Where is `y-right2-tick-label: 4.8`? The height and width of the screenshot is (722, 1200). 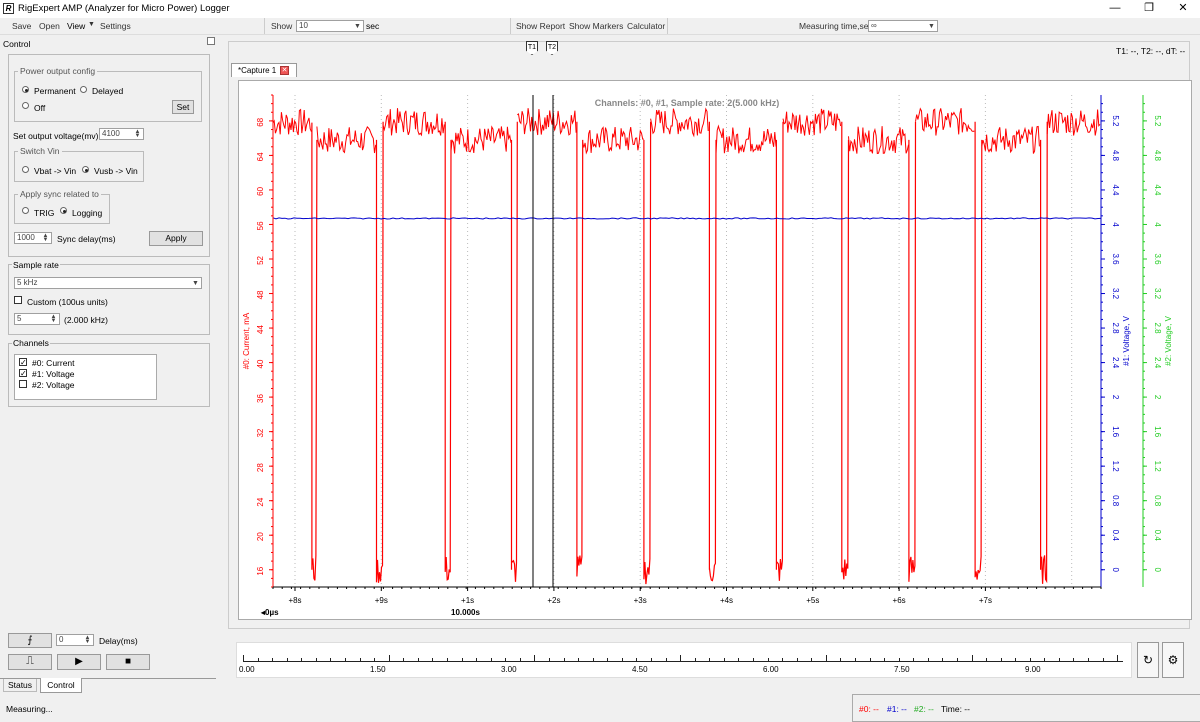 y-right2-tick-label: 4.8 is located at coordinates (1157, 156).